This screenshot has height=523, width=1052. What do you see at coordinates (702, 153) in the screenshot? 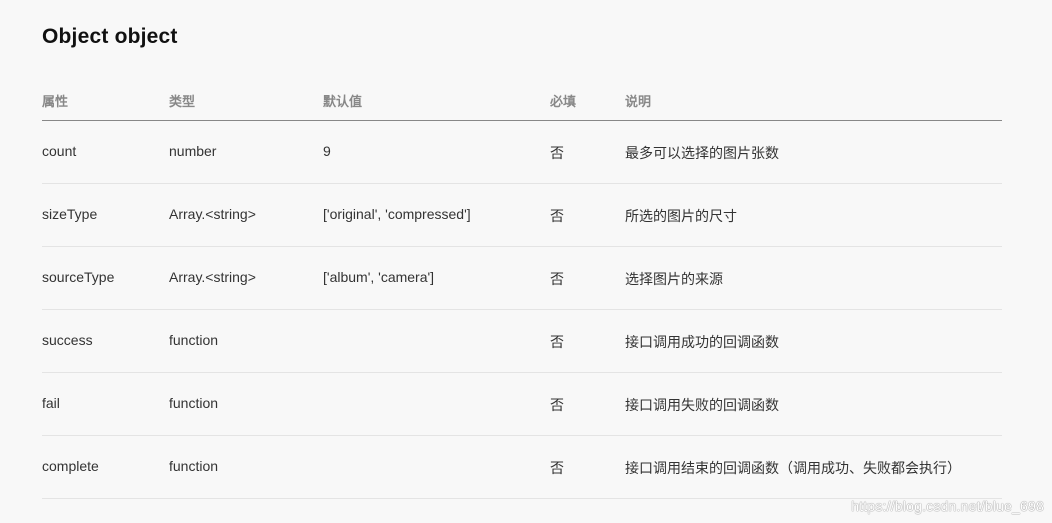
I see `cell-description: 最多可以选择的图片张数` at bounding box center [702, 153].